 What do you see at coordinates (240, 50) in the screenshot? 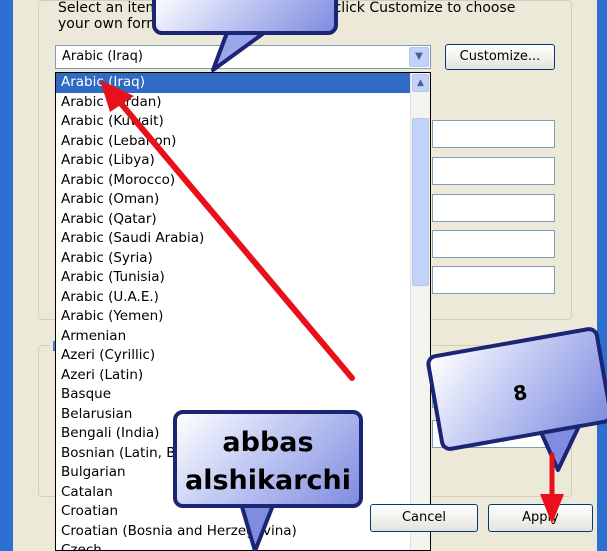
I see `callout-top-pointer` at bounding box center [240, 50].